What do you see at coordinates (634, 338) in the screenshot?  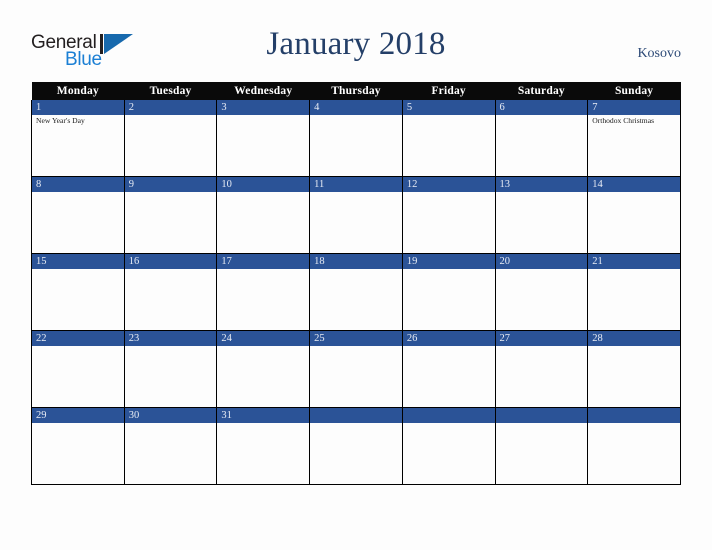 I see `day-number: 28` at bounding box center [634, 338].